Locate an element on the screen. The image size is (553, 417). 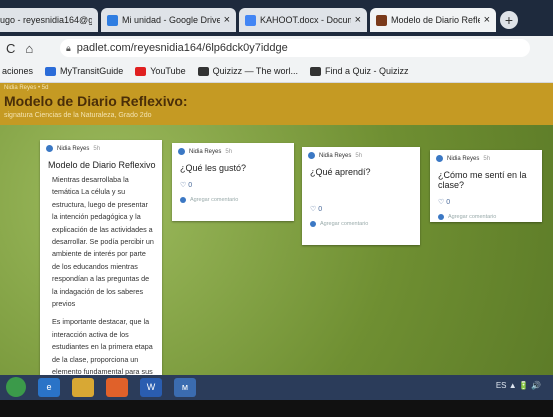
app-icon: ᴍ is located at coordinates (185, 387).